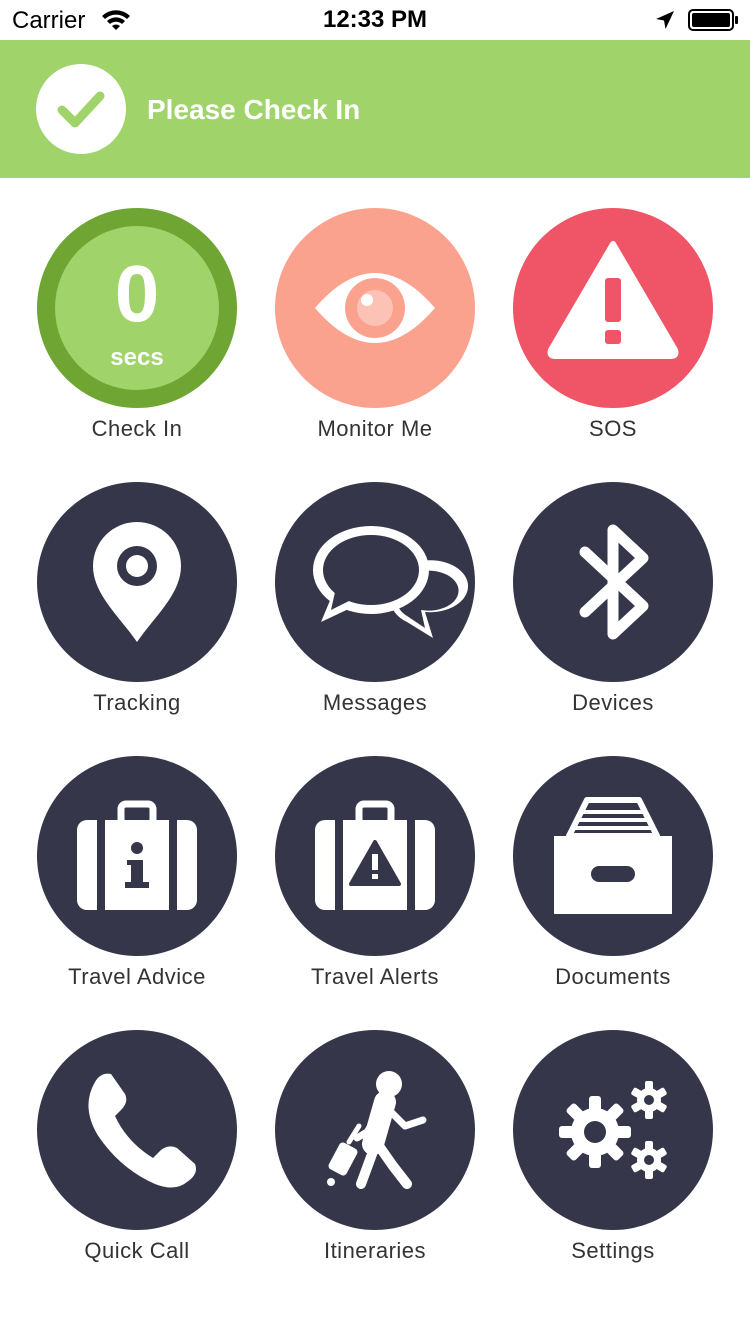 The image size is (750, 1334). What do you see at coordinates (613, 1130) in the screenshot?
I see `gears-icon` at bounding box center [613, 1130].